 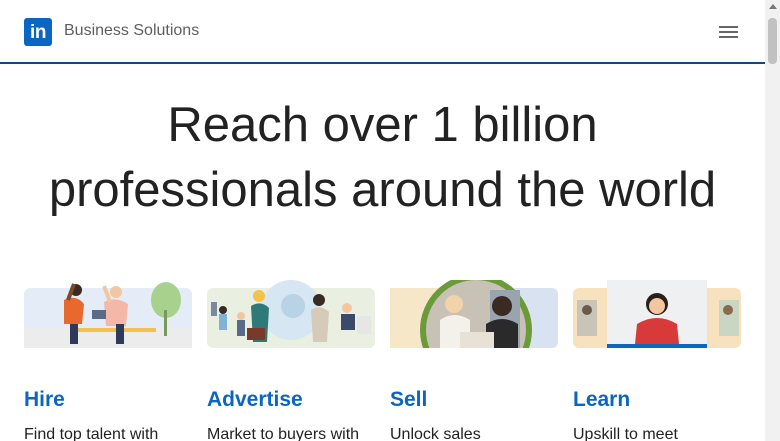 What do you see at coordinates (773, 6) in the screenshot?
I see `scroll-up-arrow-icon` at bounding box center [773, 6].